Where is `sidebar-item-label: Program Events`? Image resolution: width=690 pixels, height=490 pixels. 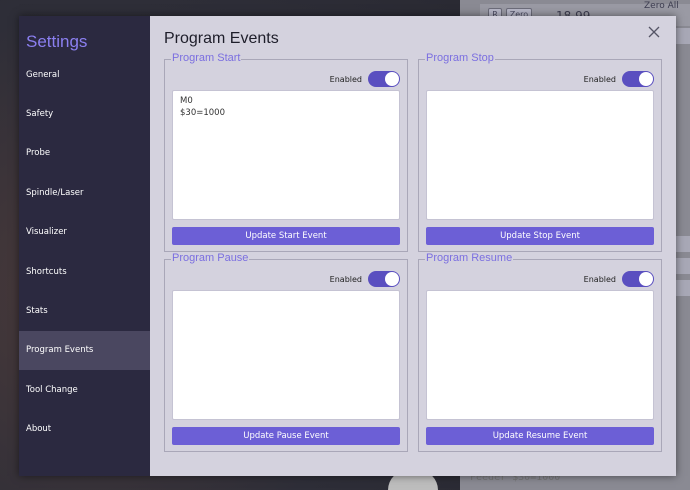 sidebar-item-label: Program Events is located at coordinates (60, 350).